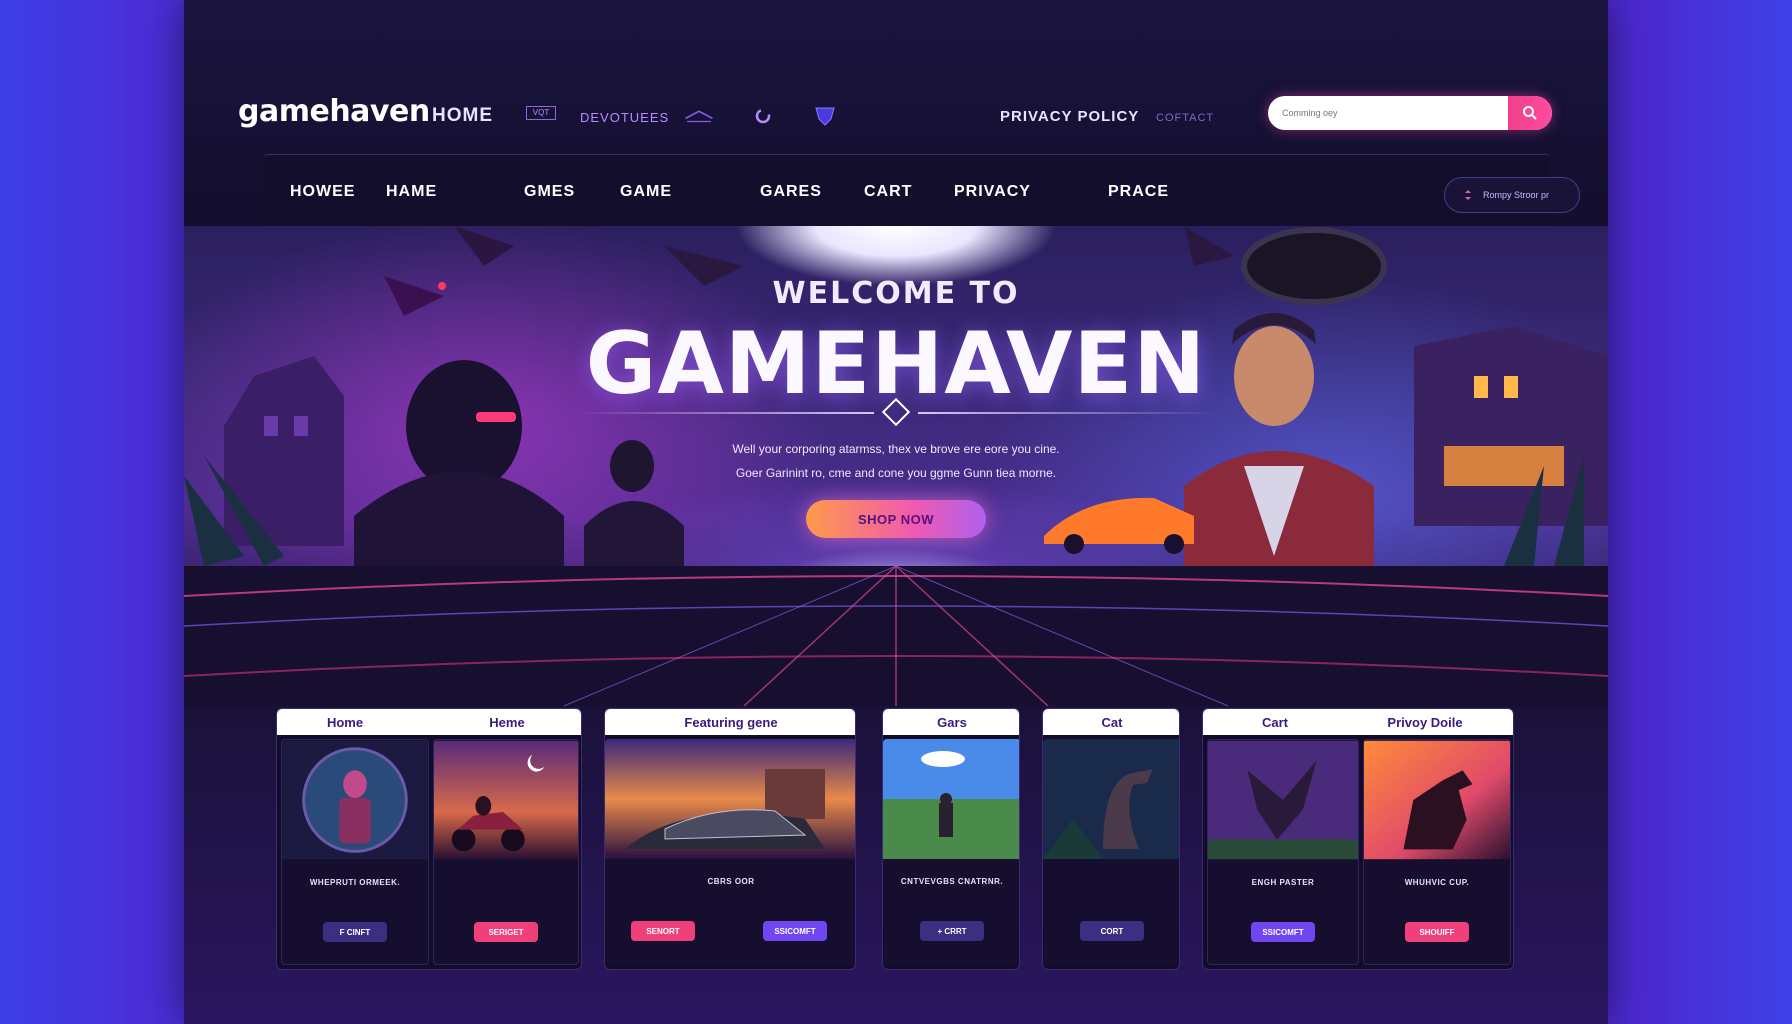 The image size is (1792, 1024). Describe the element at coordinates (1111, 799) in the screenshot. I see `card-image-dino` at that location.